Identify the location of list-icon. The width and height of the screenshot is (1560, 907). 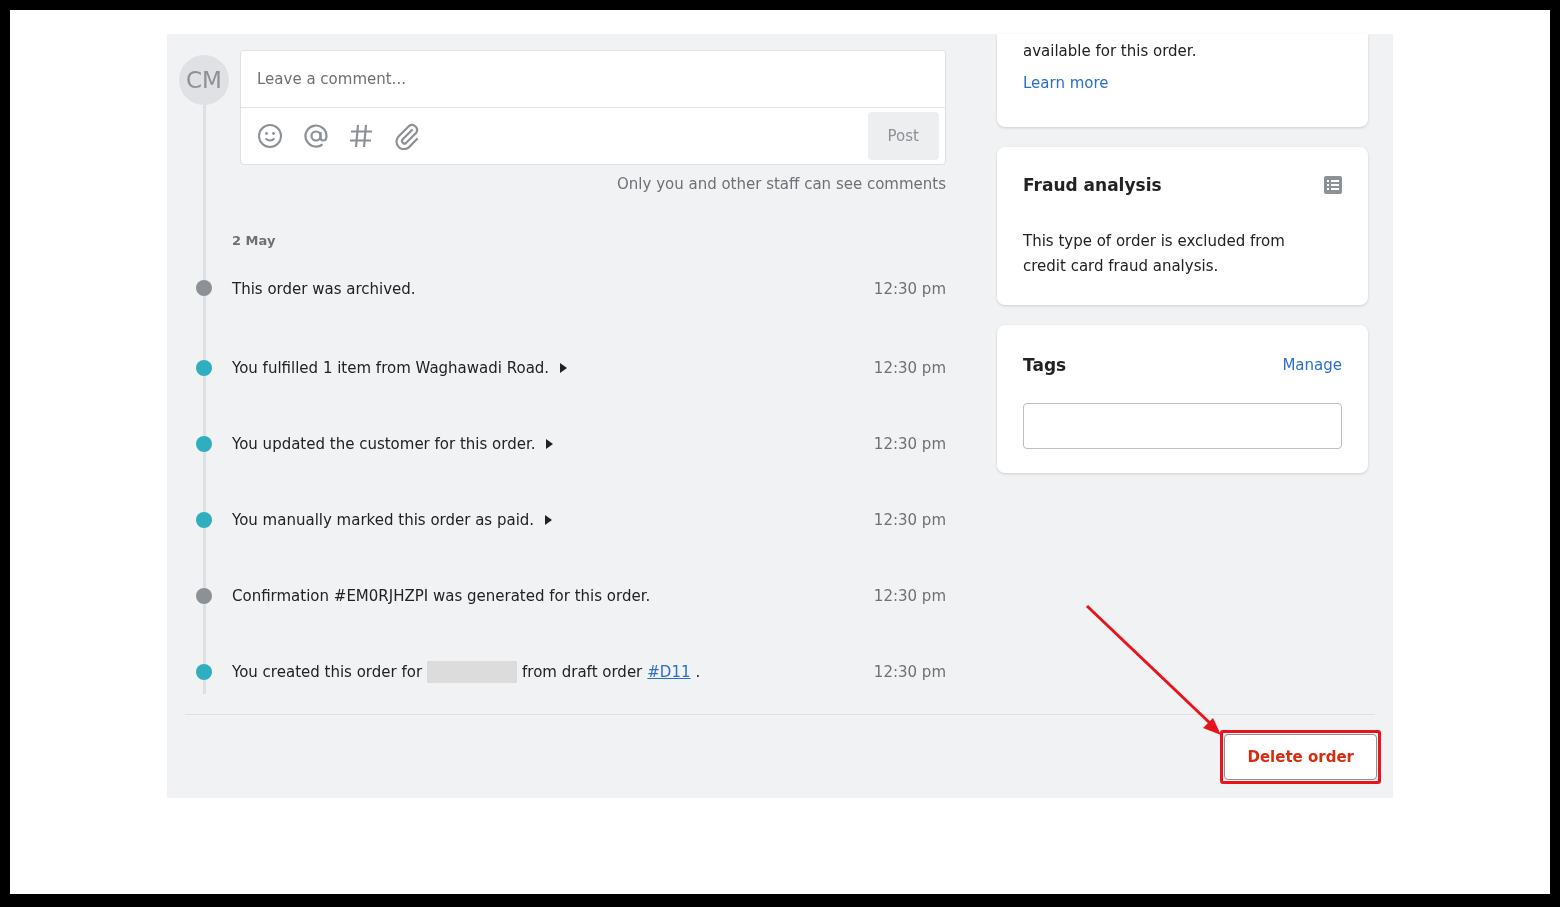
(1333, 185).